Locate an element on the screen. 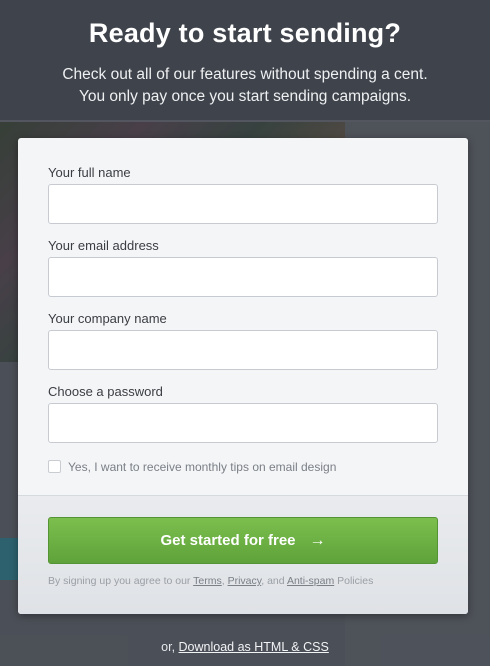  get-started-label: Get started for free is located at coordinates (228, 540).